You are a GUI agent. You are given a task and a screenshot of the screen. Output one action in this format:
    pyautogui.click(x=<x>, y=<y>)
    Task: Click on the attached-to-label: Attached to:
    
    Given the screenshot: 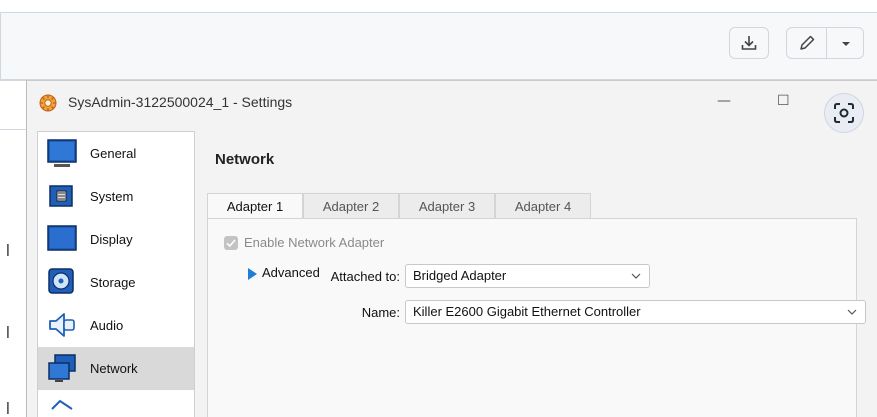 What is the action you would take?
    pyautogui.click(x=365, y=276)
    